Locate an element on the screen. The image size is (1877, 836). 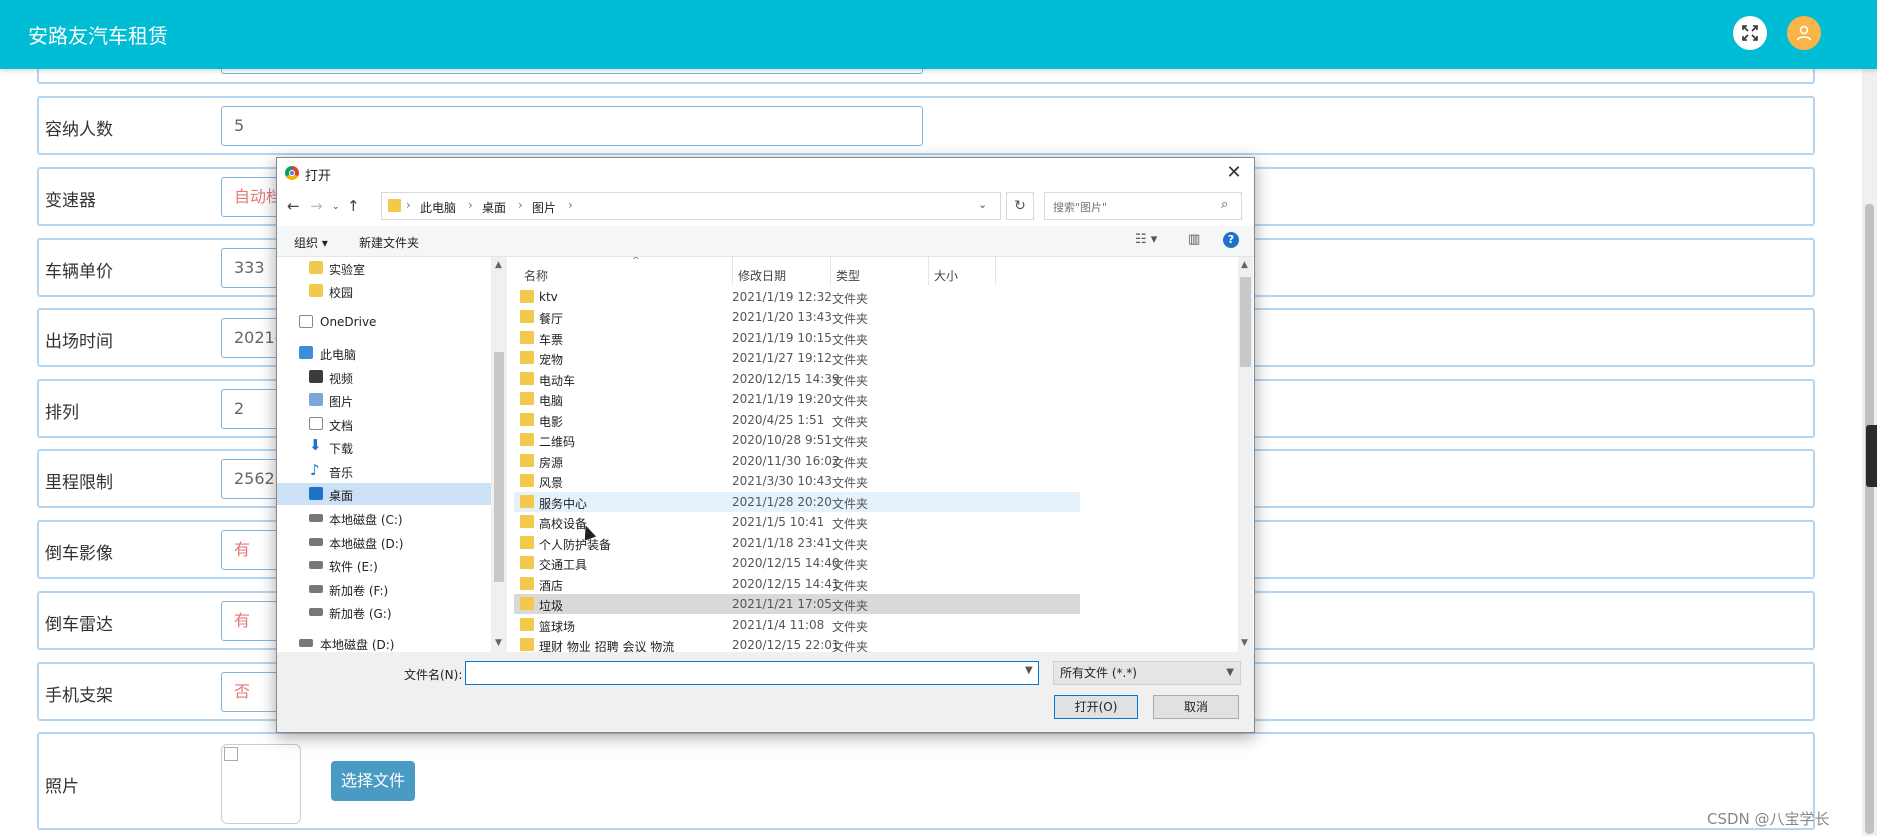
file-name: 服务中心 is located at coordinates (563, 504).